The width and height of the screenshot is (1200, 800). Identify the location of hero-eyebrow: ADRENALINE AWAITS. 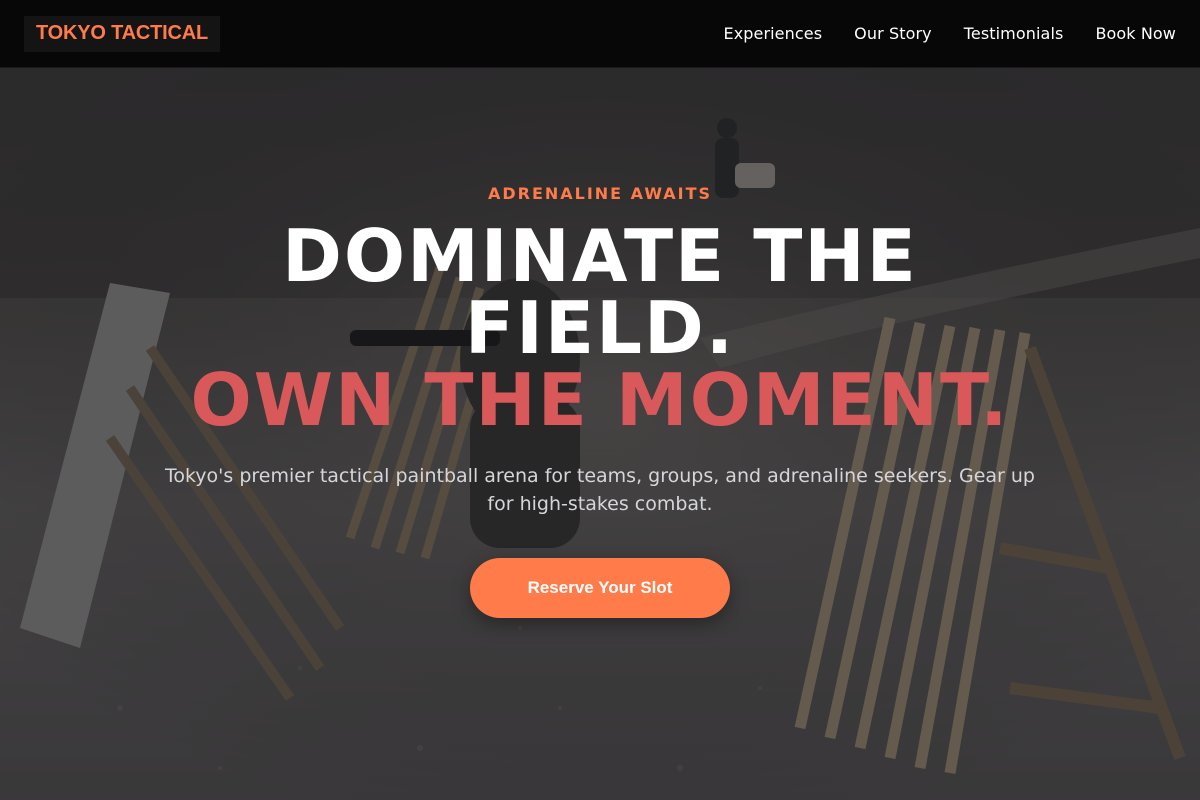
(600, 193).